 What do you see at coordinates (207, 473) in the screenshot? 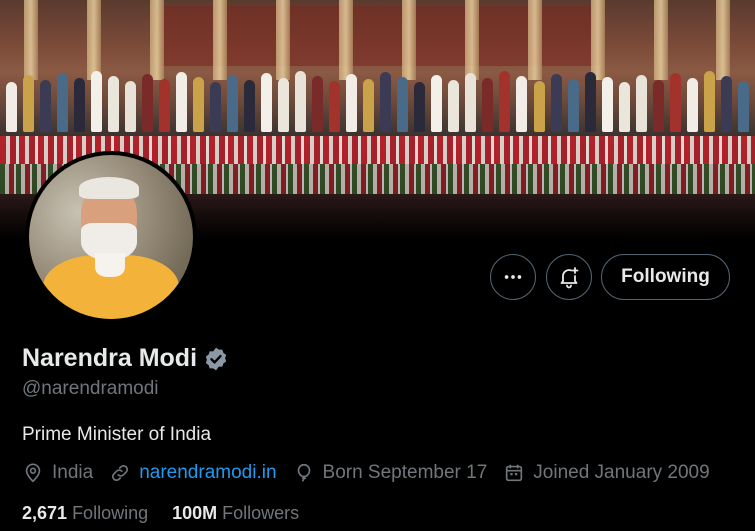
I see `website-link: narendramodi.in` at bounding box center [207, 473].